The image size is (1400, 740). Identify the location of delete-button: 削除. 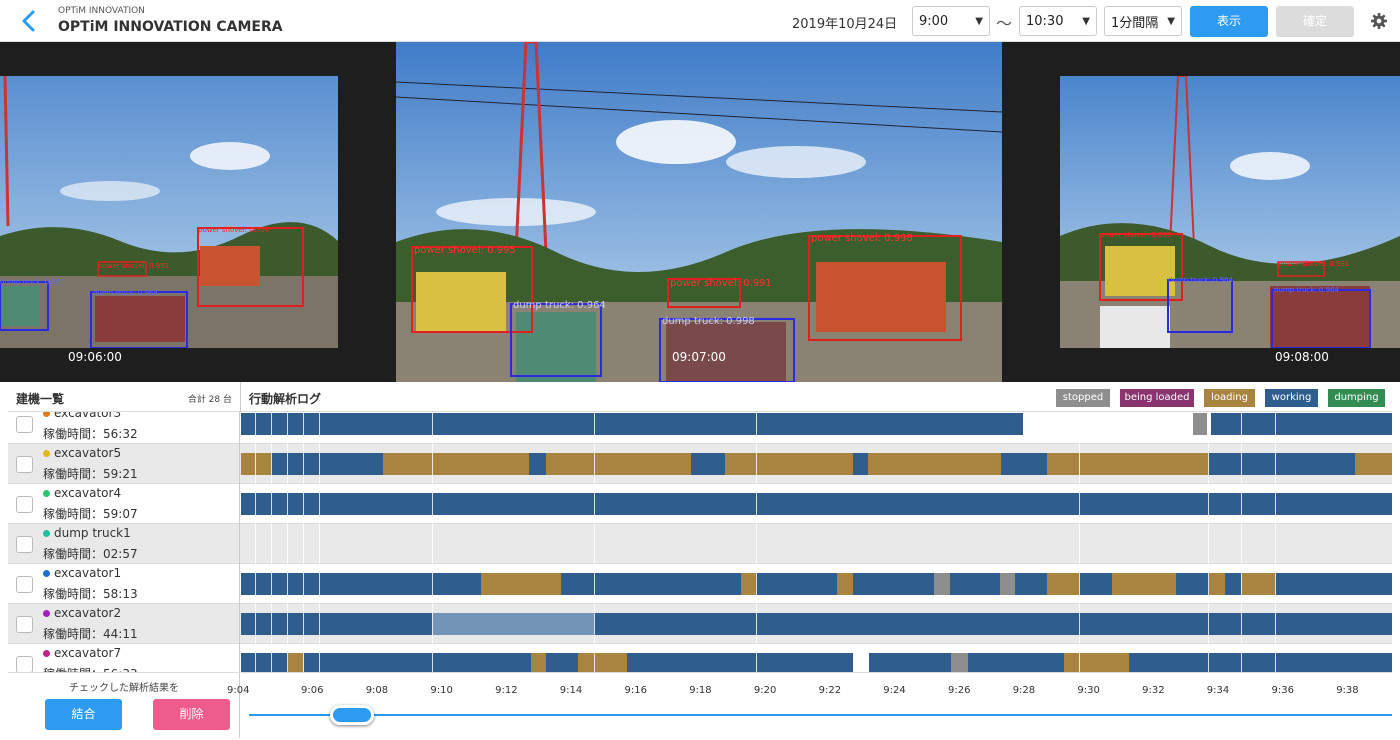
(191, 714).